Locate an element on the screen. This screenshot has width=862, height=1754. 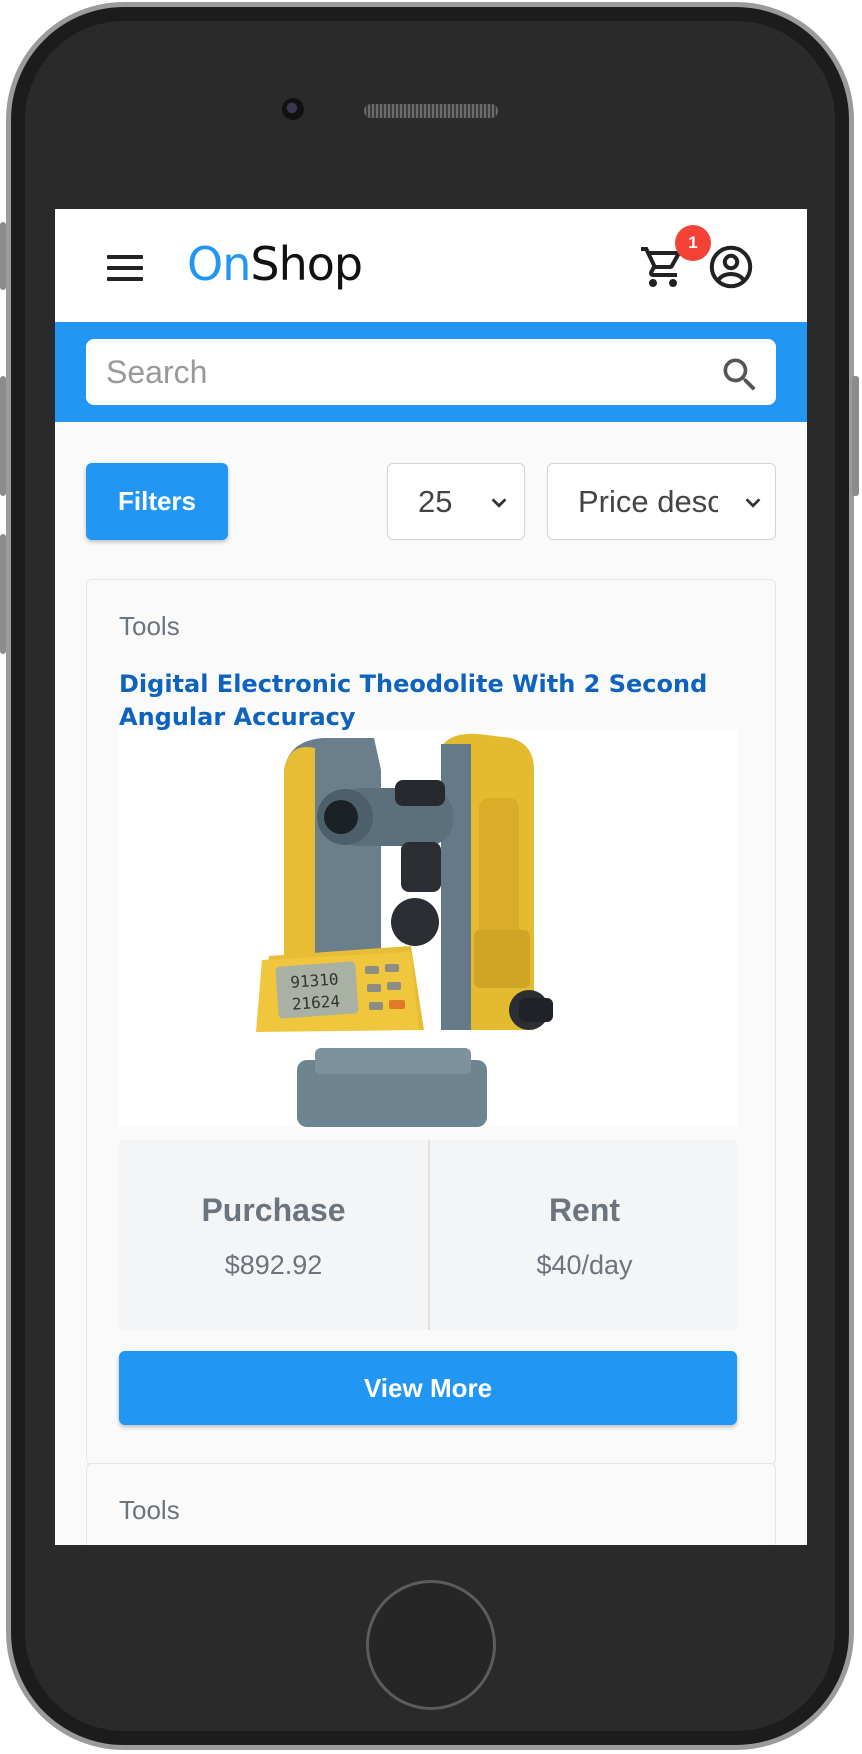
rent-label: Rent is located at coordinates (584, 1210).